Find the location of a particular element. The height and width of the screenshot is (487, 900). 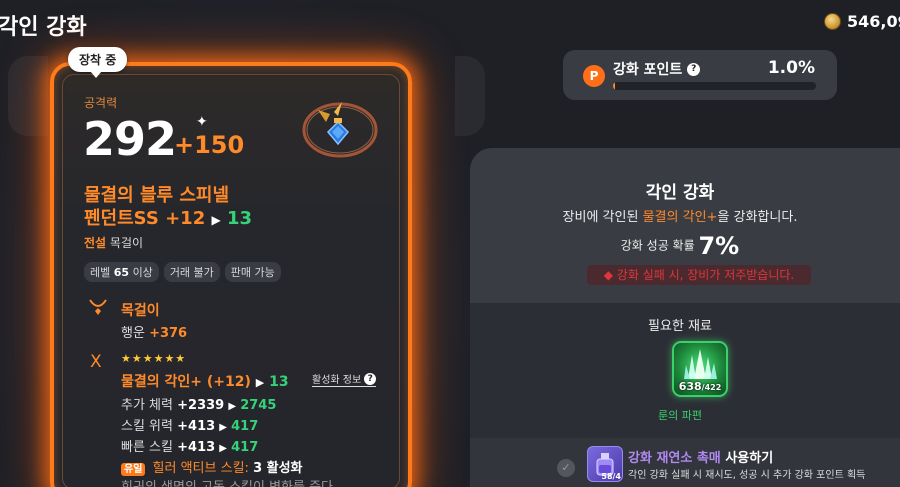

item-name: 물결의 블루 스피넬 펜던트SS +12 ▶ 13 is located at coordinates (168, 208).